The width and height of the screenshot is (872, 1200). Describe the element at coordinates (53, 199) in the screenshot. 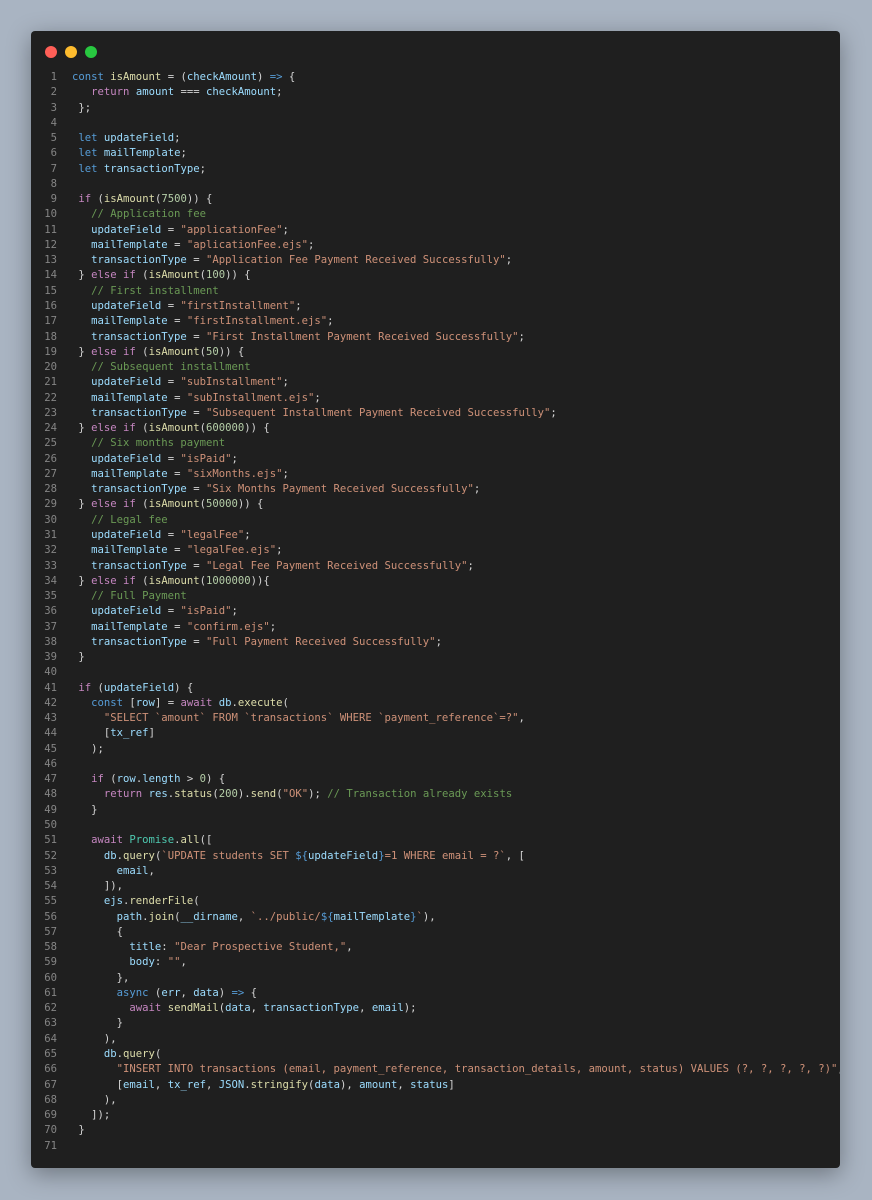

I see `line-number: 9` at that location.